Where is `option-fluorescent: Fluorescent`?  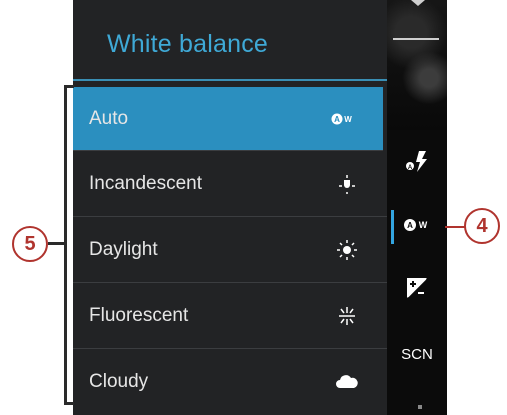 option-fluorescent: Fluorescent is located at coordinates (230, 316).